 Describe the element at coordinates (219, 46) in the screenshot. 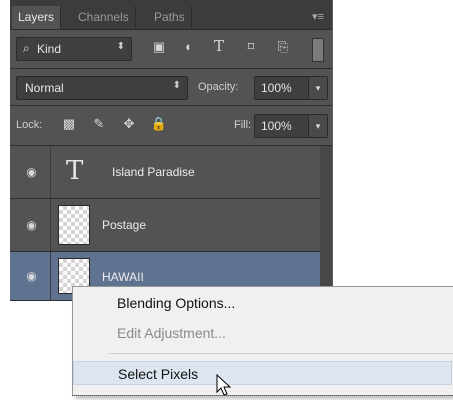

I see `type-filter-icon: T` at that location.